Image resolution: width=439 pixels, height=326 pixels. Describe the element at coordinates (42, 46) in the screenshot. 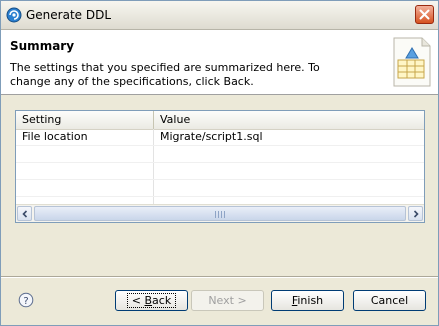

I see `page-title: Summary` at that location.